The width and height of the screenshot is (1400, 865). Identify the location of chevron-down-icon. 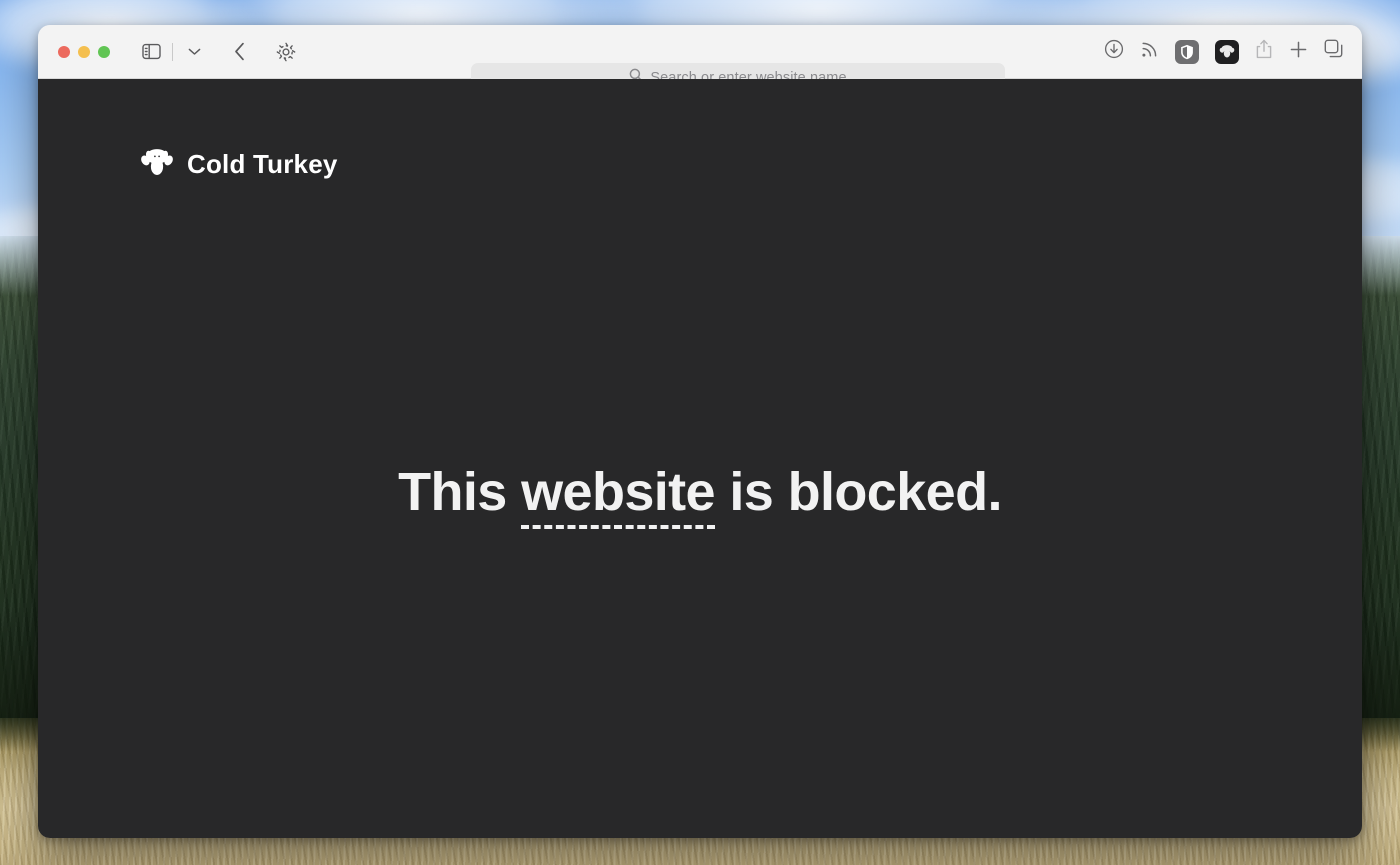
(194, 52).